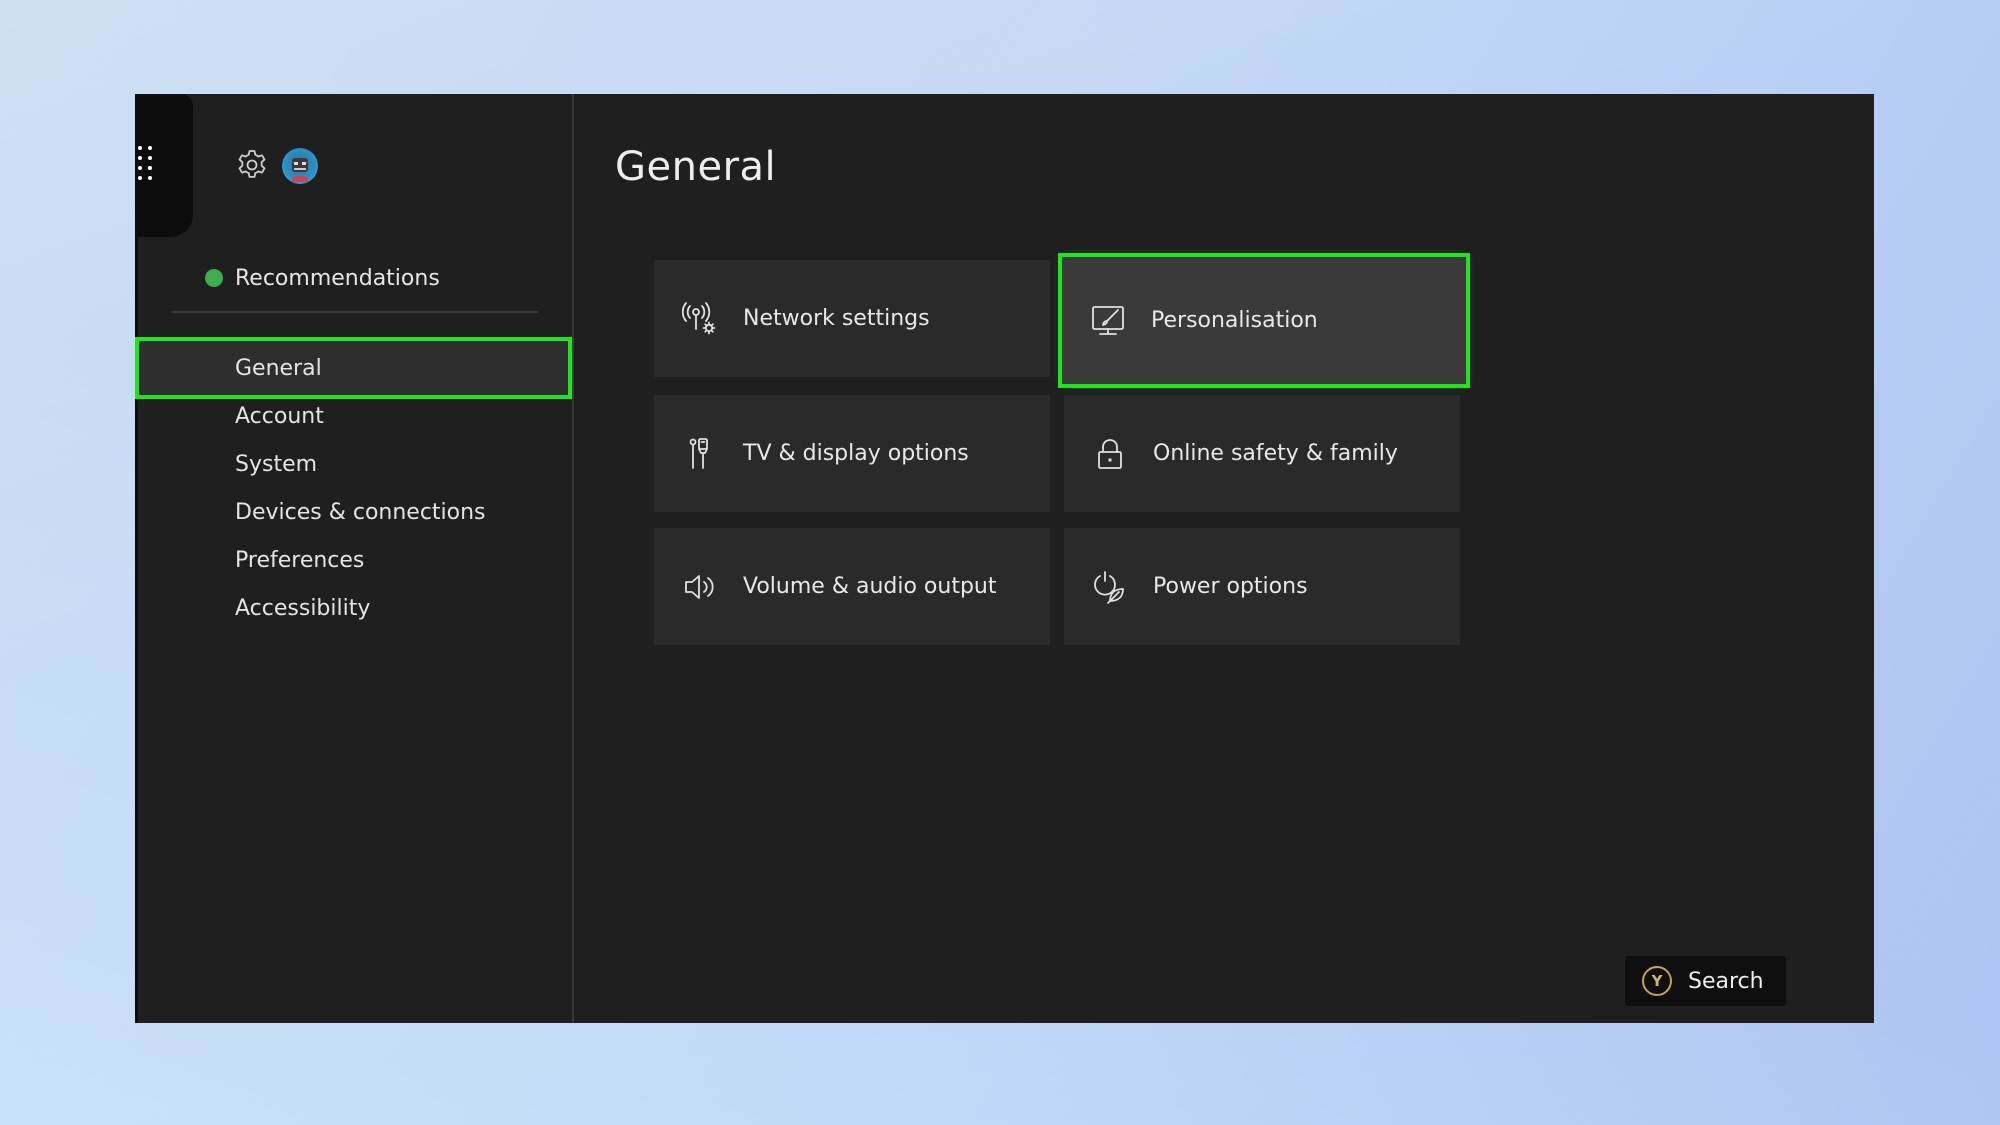 The image size is (2000, 1125). Describe the element at coordinates (214, 278) in the screenshot. I see `status-dot` at that location.